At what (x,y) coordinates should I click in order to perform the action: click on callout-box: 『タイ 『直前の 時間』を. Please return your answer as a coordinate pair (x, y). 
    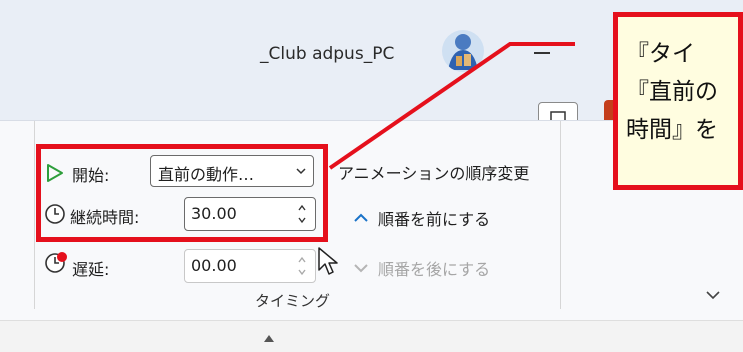
    Looking at the image, I should click on (678, 101).